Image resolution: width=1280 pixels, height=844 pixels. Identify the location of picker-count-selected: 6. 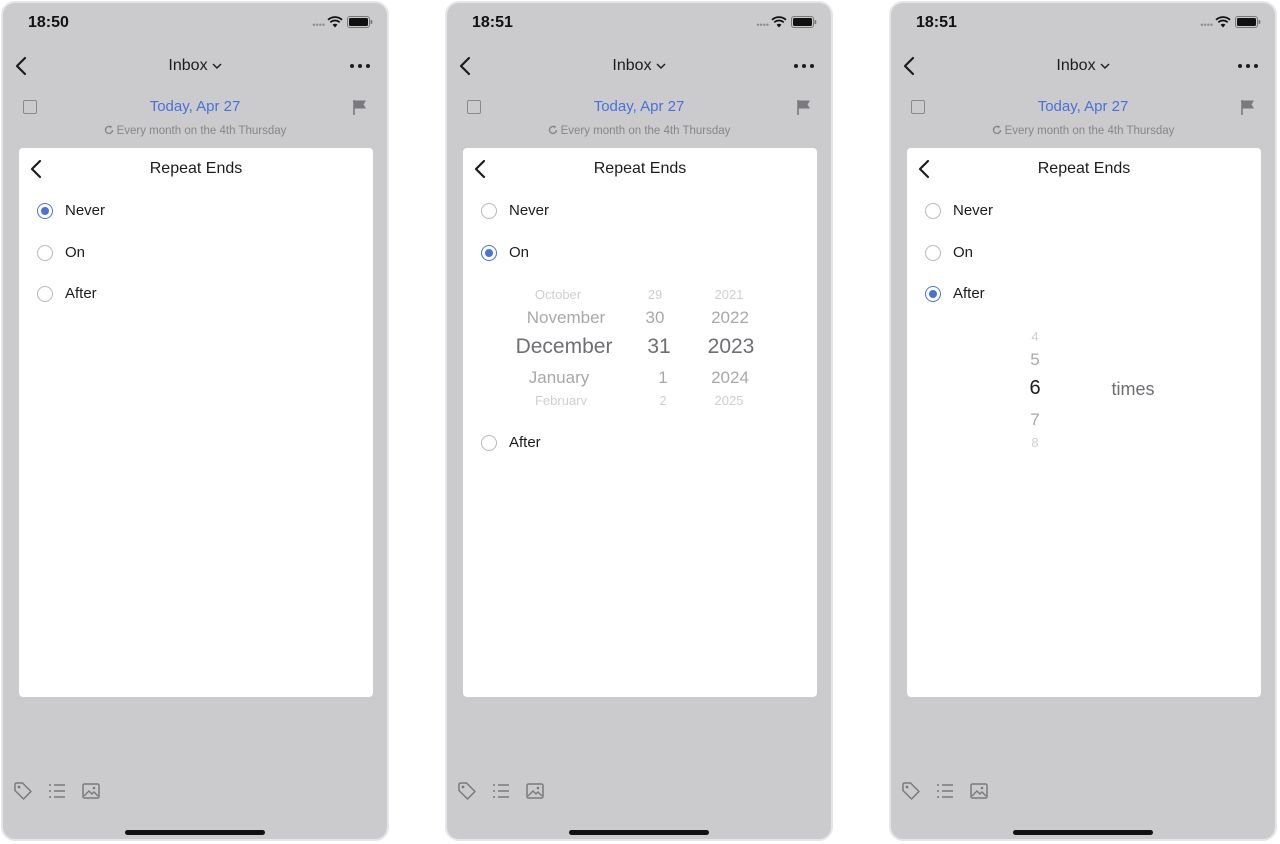
(1035, 388).